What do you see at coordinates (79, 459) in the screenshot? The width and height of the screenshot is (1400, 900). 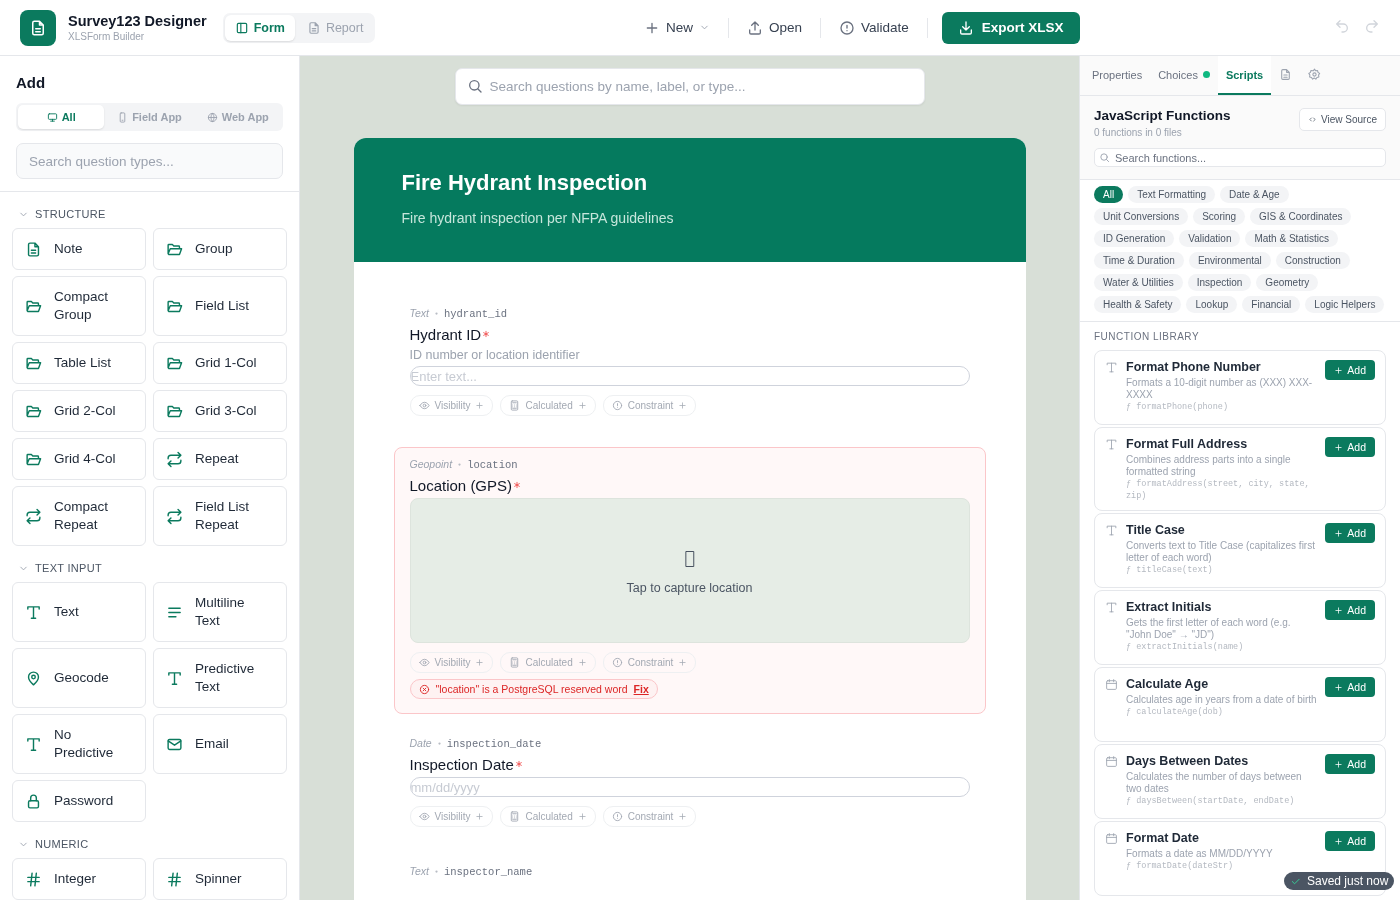 I see `question-type-tile: Grid 4-Col` at bounding box center [79, 459].